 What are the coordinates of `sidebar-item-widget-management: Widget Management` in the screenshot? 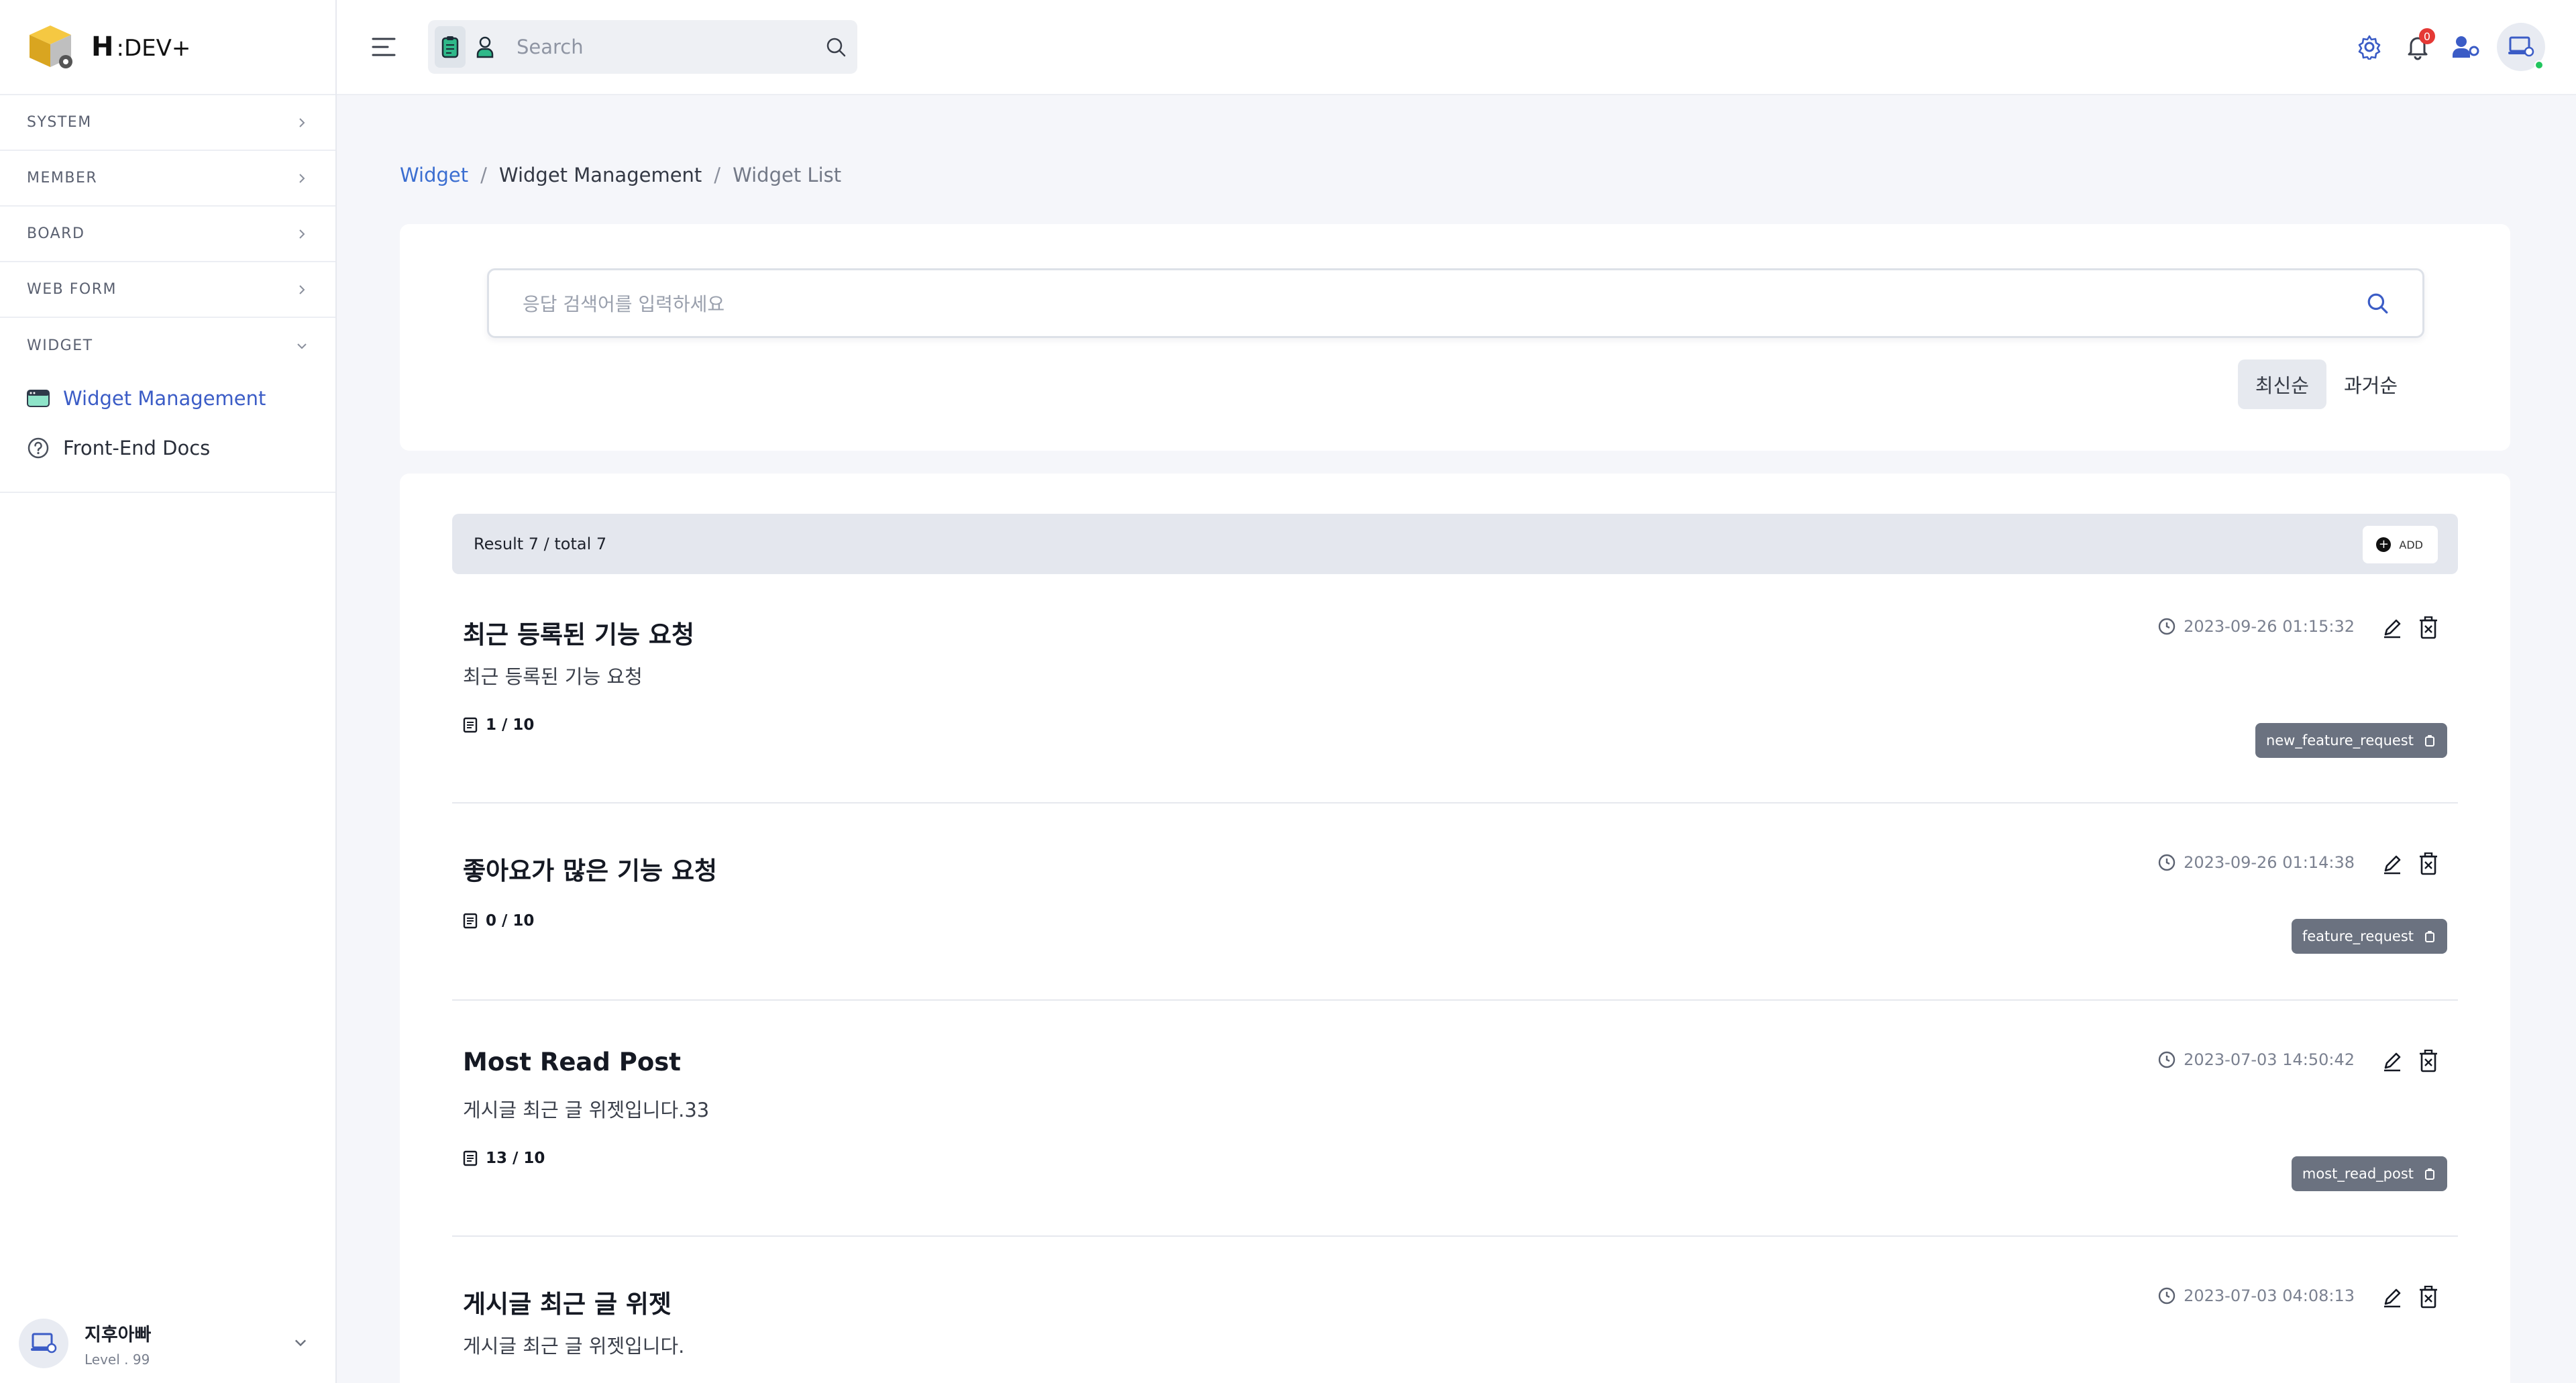 It's located at (167, 398).